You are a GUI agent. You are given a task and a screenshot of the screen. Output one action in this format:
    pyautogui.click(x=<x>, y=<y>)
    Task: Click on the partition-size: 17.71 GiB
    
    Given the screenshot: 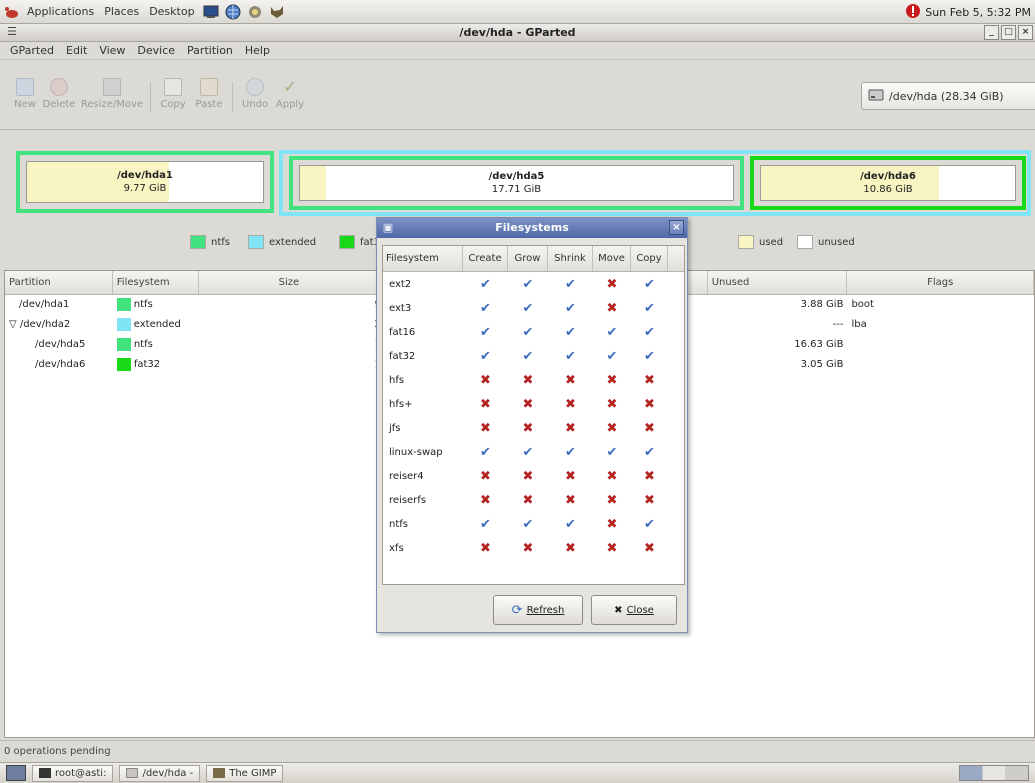 What is the action you would take?
    pyautogui.click(x=516, y=189)
    